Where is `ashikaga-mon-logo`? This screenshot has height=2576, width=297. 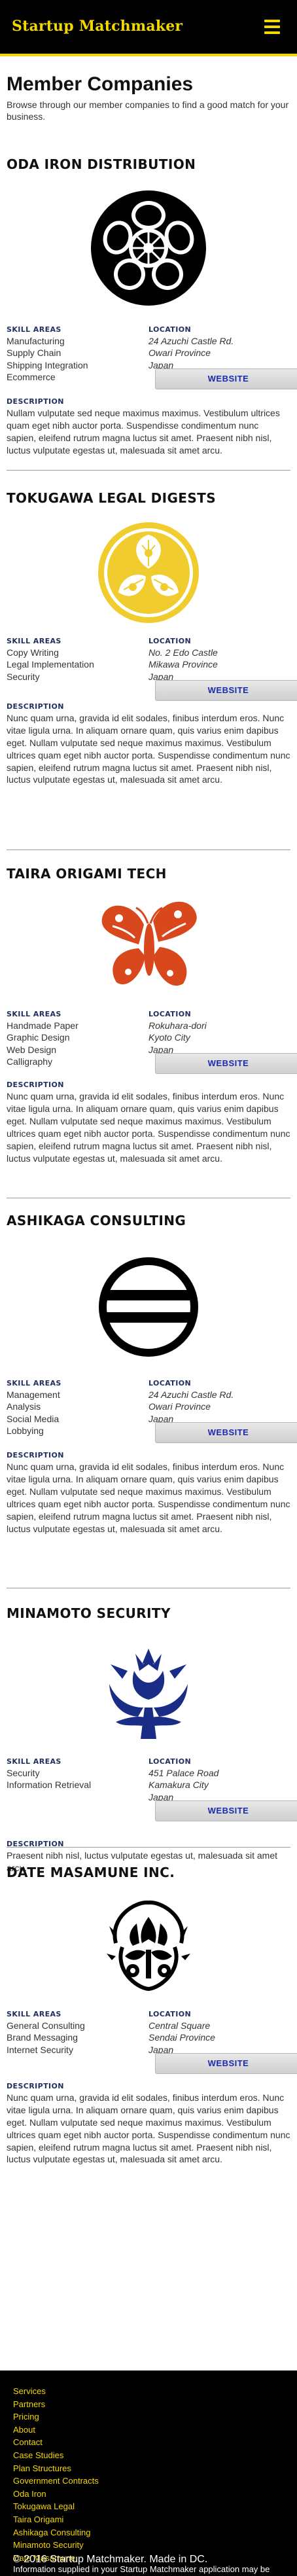
ashikaga-mon-logo is located at coordinates (148, 1307).